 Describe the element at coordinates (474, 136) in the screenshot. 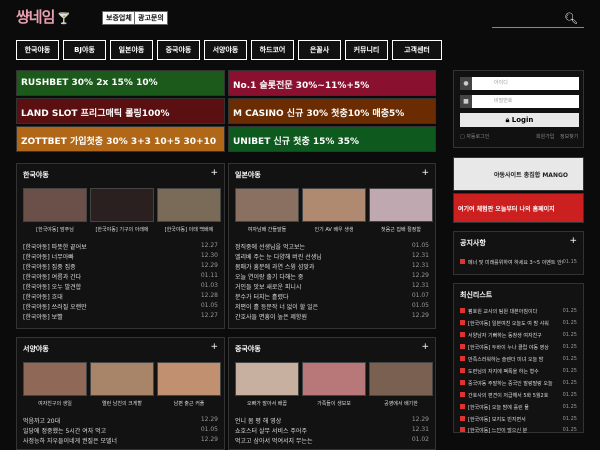

I see `auto-login-checkbox: □ 자동로그인` at that location.